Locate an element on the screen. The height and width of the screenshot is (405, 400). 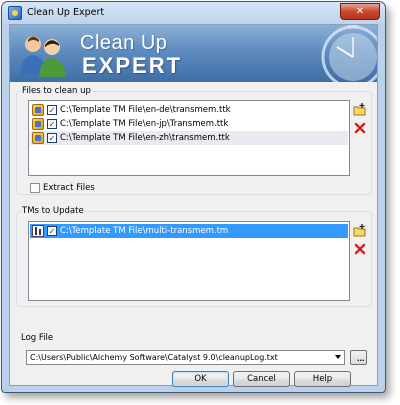
people-icon is located at coordinates (43, 56).